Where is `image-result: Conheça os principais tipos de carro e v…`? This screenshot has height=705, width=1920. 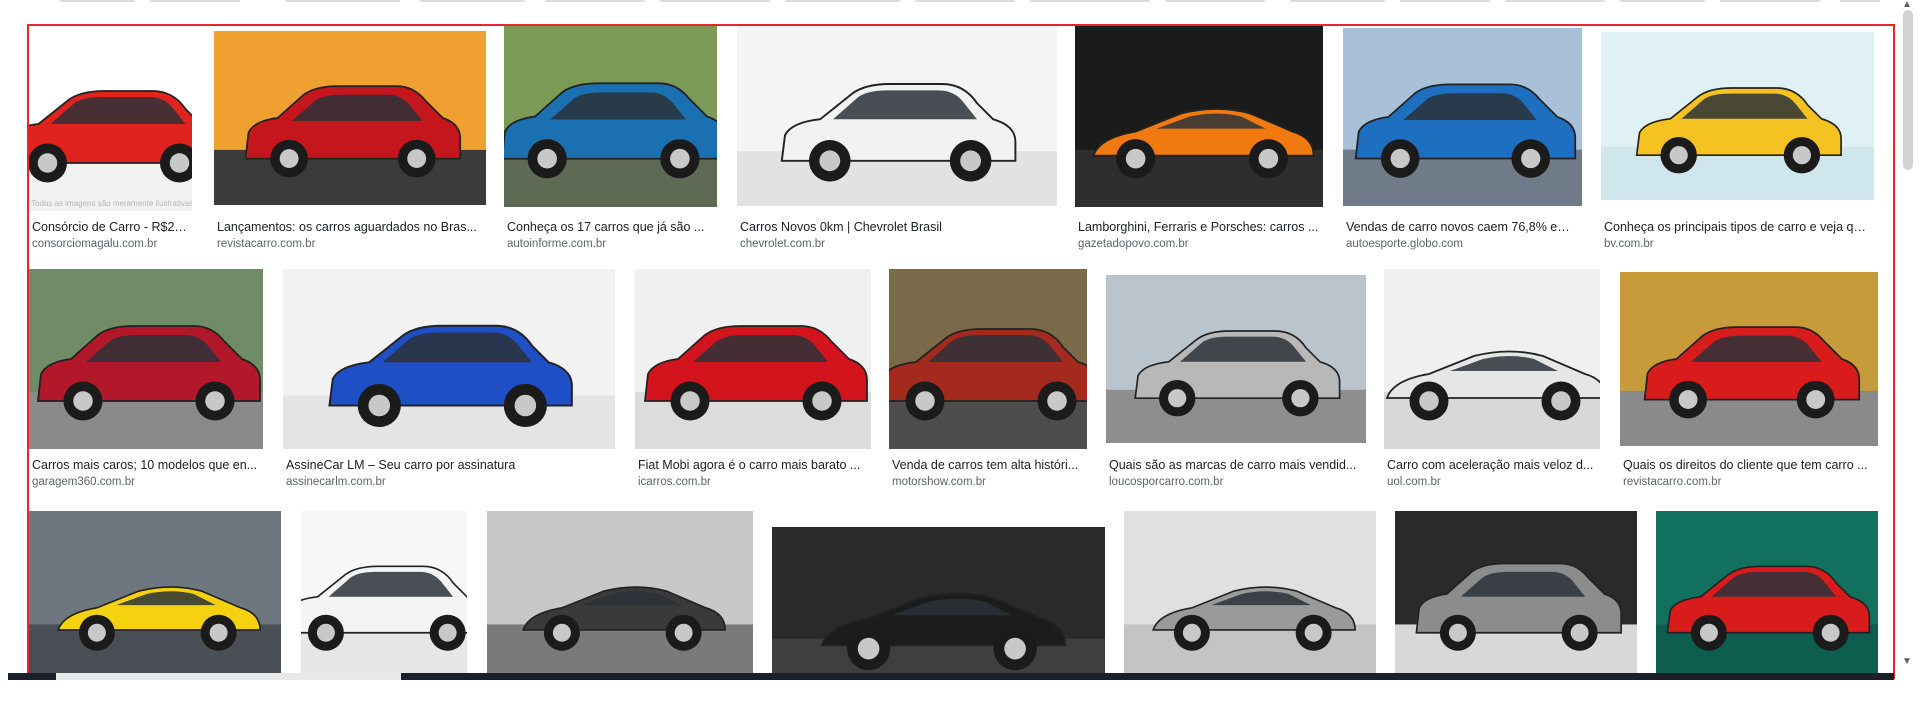
image-result: Conheça os principais tipos de carro e v… is located at coordinates (1737, 141).